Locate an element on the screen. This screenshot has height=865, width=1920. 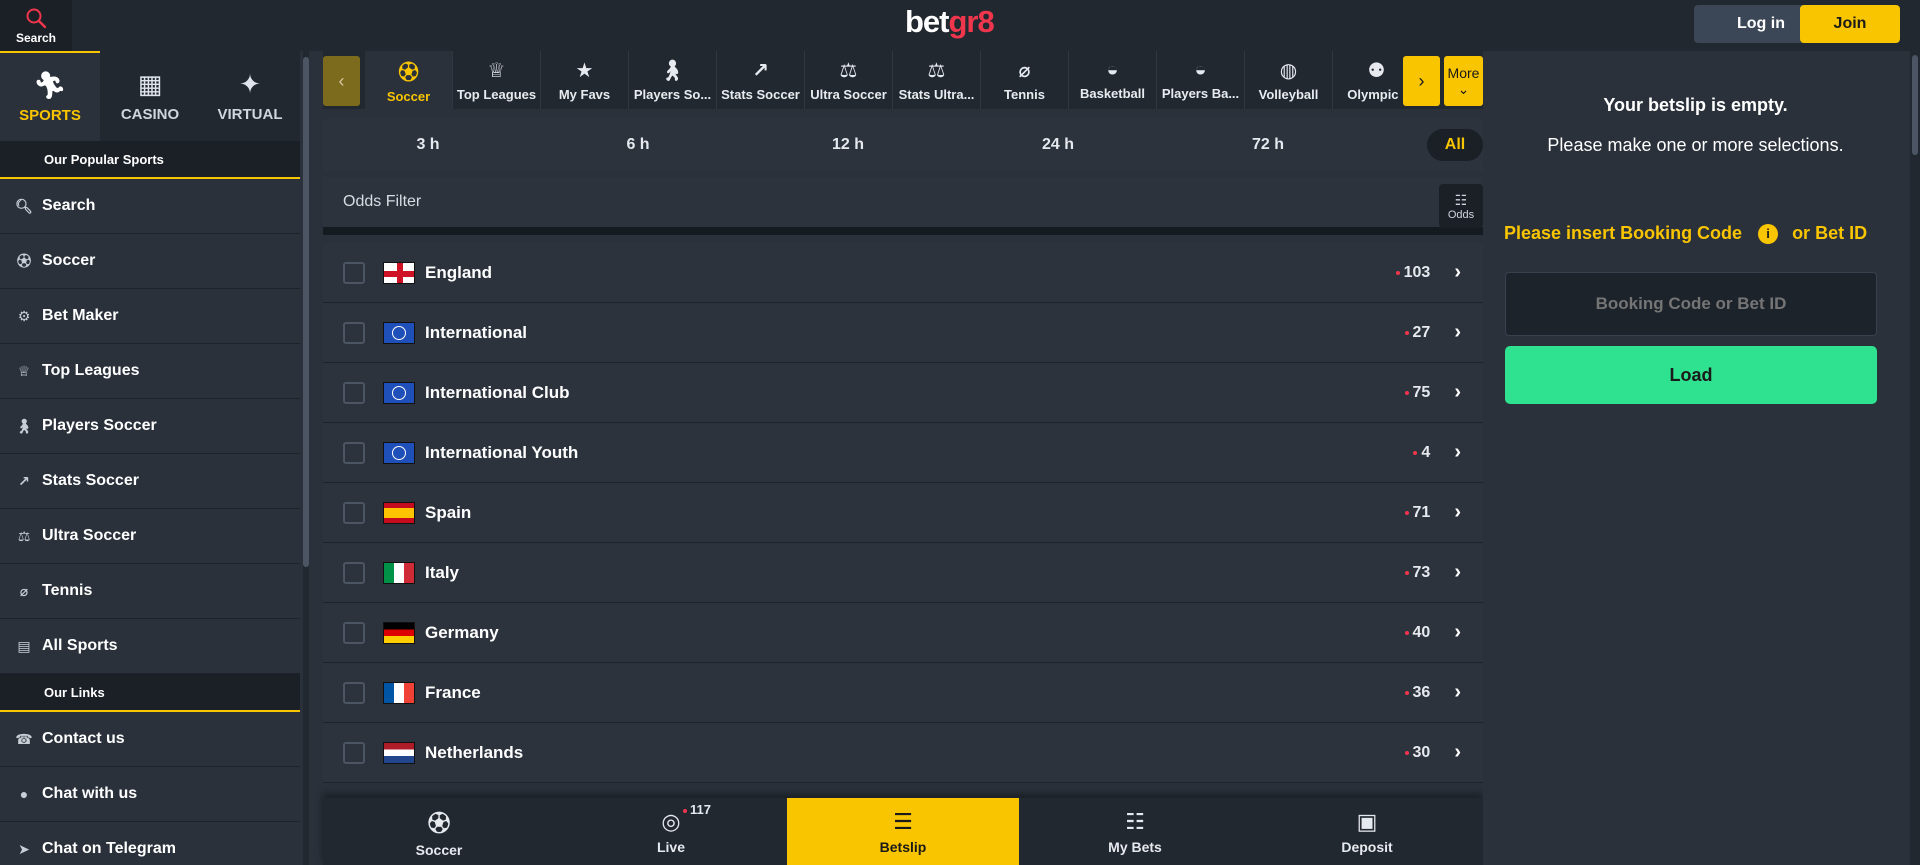
strip-scroll-right-button: › is located at coordinates (1421, 81).